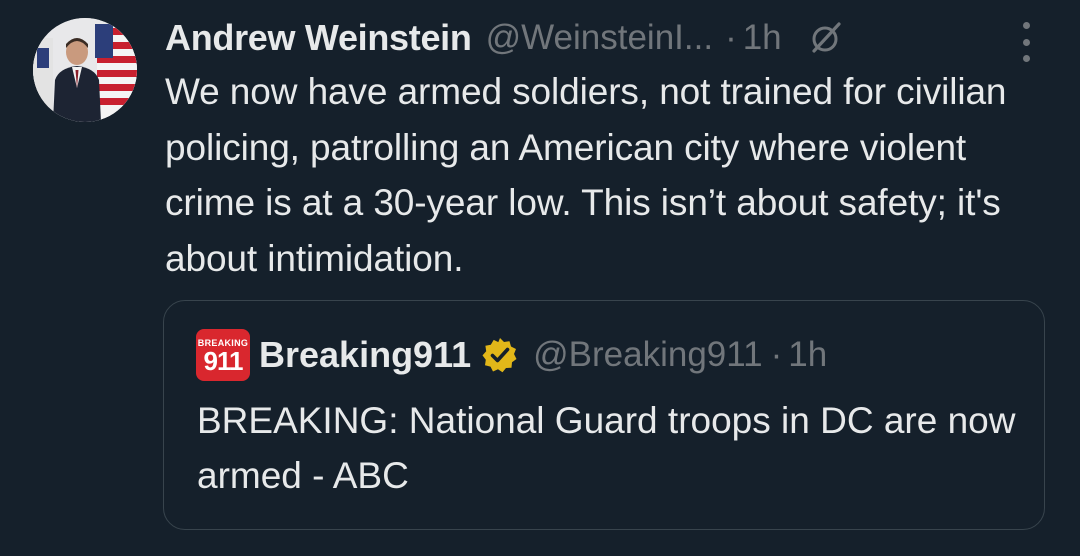 The image size is (1080, 556). I want to click on quoted-tweet-timestamp: 1h, so click(807, 355).